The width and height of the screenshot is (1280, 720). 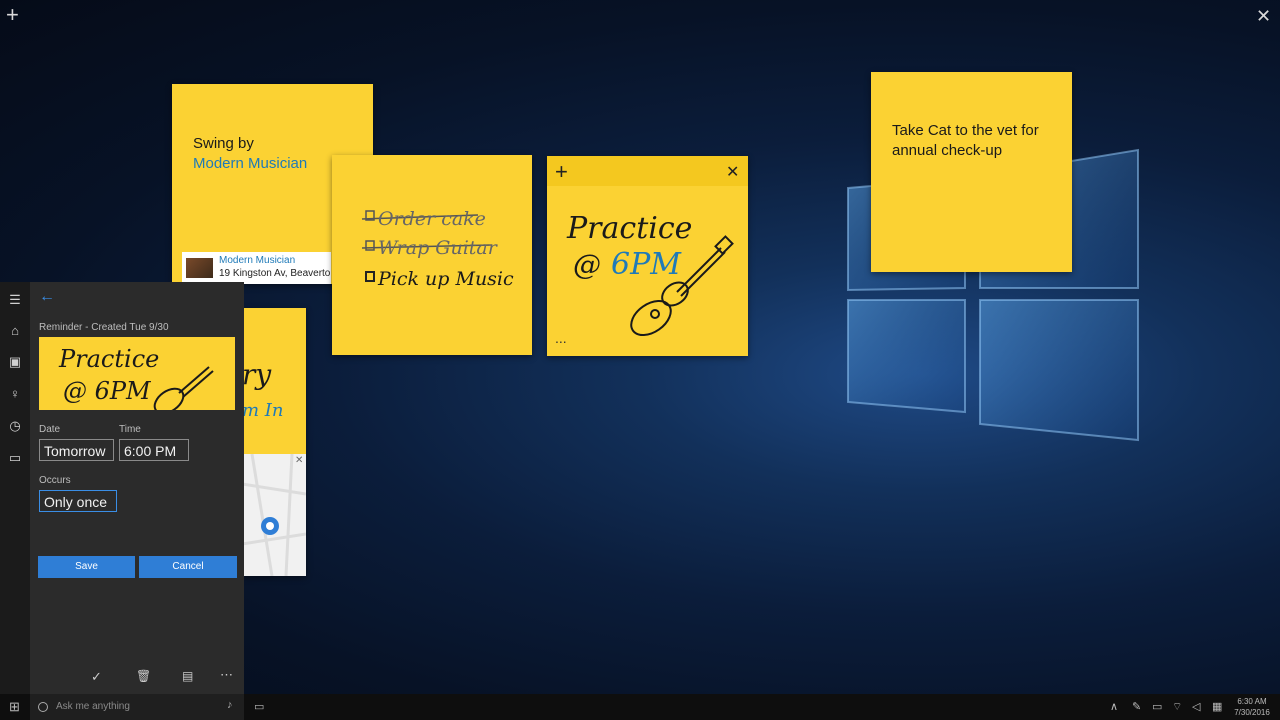 What do you see at coordinates (275, 273) in the screenshot?
I see `place-address: 19 Kingston Av, Beaverto` at bounding box center [275, 273].